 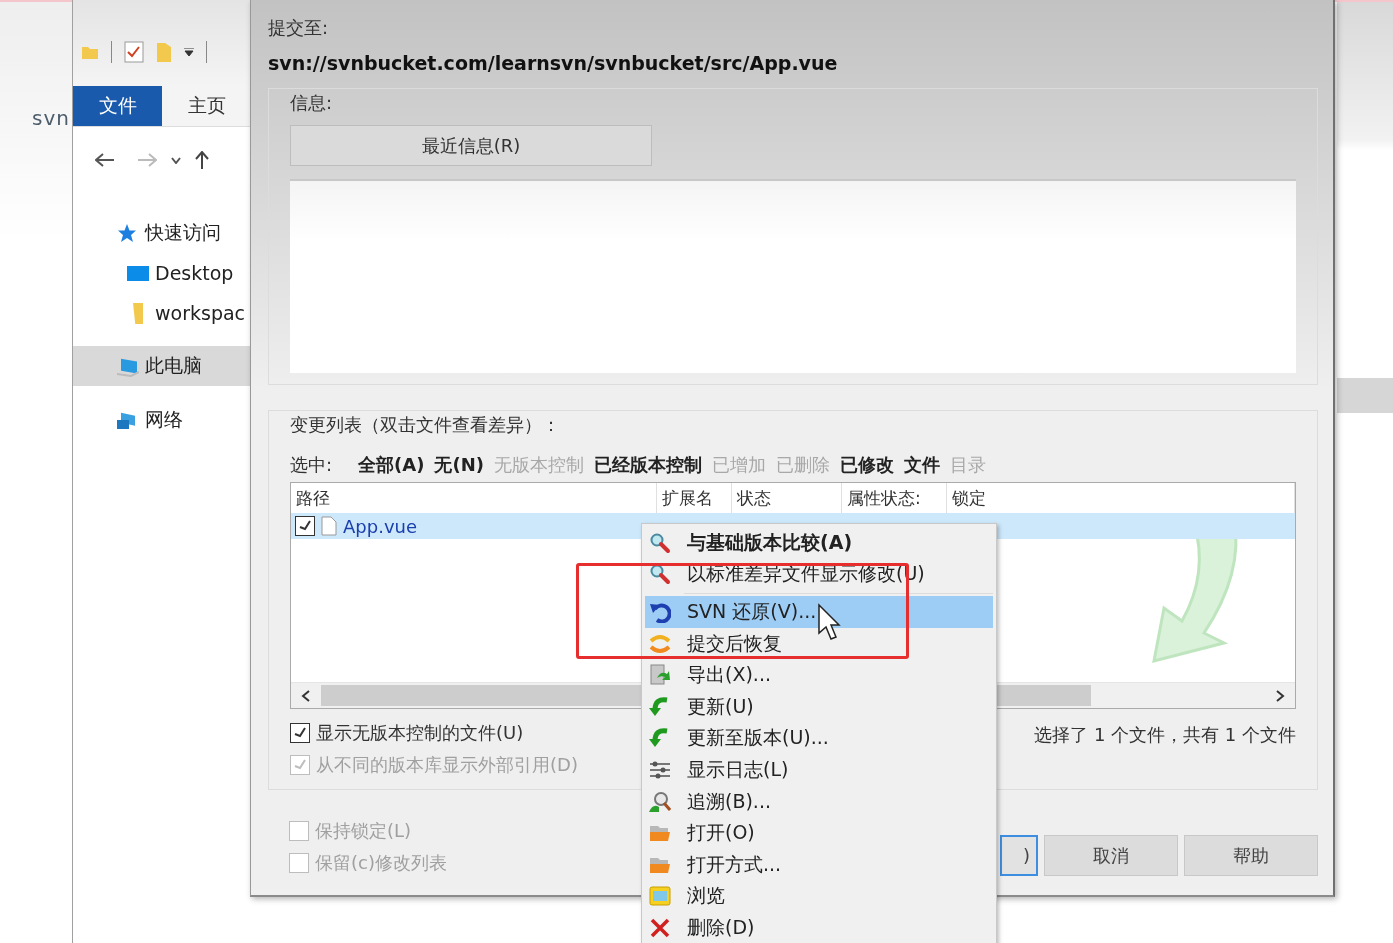 I want to click on group-title: 变更列表（双击文件查看差异）：, so click(x=425, y=425).